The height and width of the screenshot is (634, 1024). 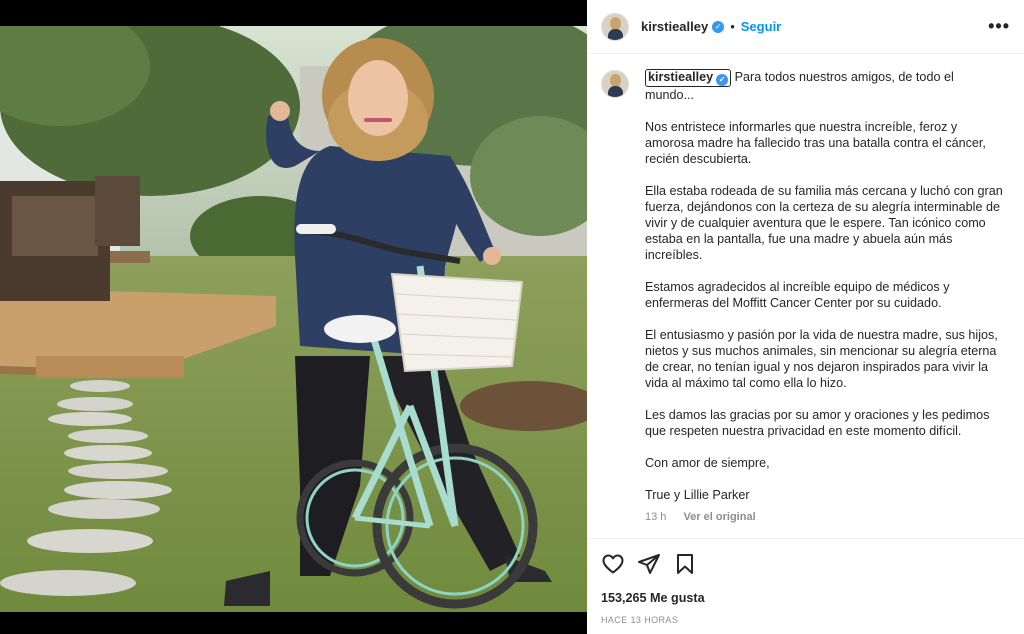 I want to click on caption-avatar, so click(x=615, y=84).